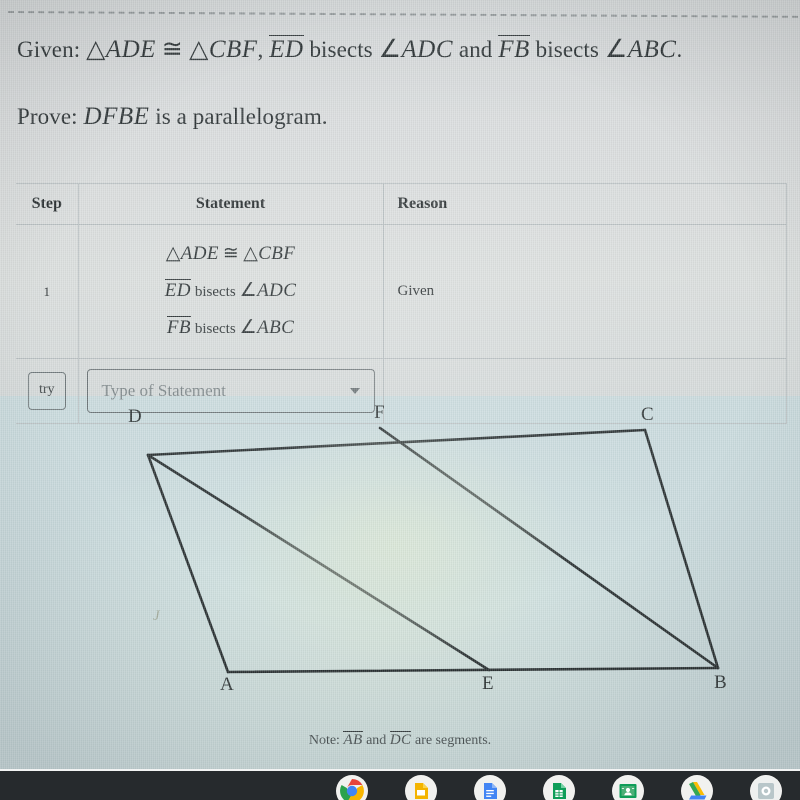  I want to click on row-step-number: 1, so click(47, 291).